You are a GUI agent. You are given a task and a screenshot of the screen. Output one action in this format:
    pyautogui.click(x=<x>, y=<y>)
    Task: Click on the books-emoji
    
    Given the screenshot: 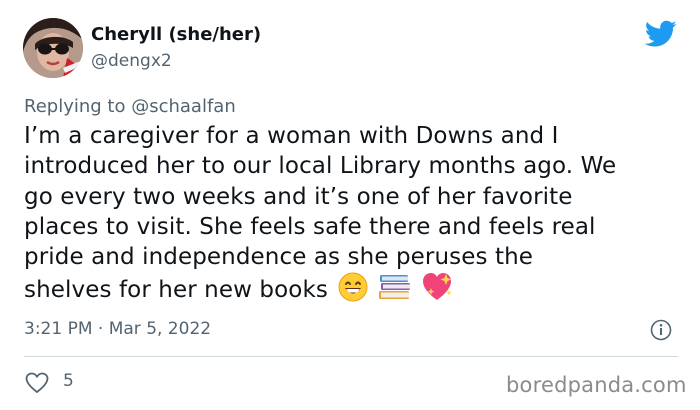 What is the action you would take?
    pyautogui.click(x=394, y=287)
    